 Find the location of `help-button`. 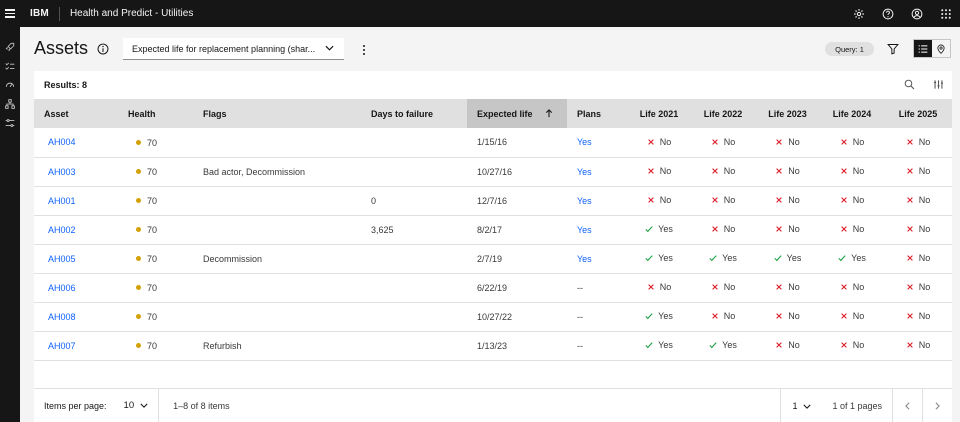

help-button is located at coordinates (887, 13).